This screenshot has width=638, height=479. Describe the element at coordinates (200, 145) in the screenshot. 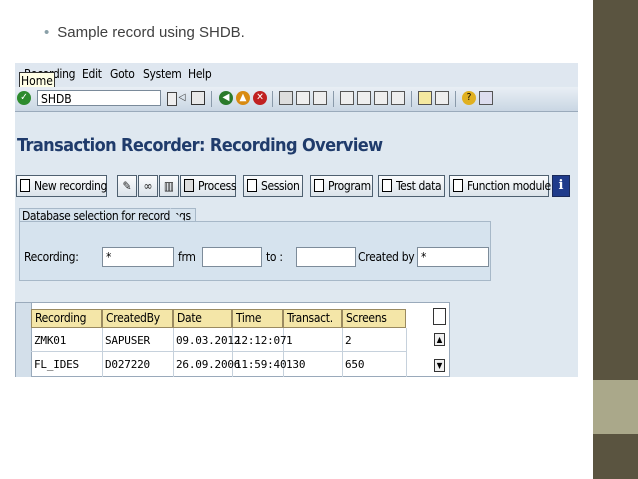

I see `screen-title: Transaction Recorder: Recording Overview` at that location.